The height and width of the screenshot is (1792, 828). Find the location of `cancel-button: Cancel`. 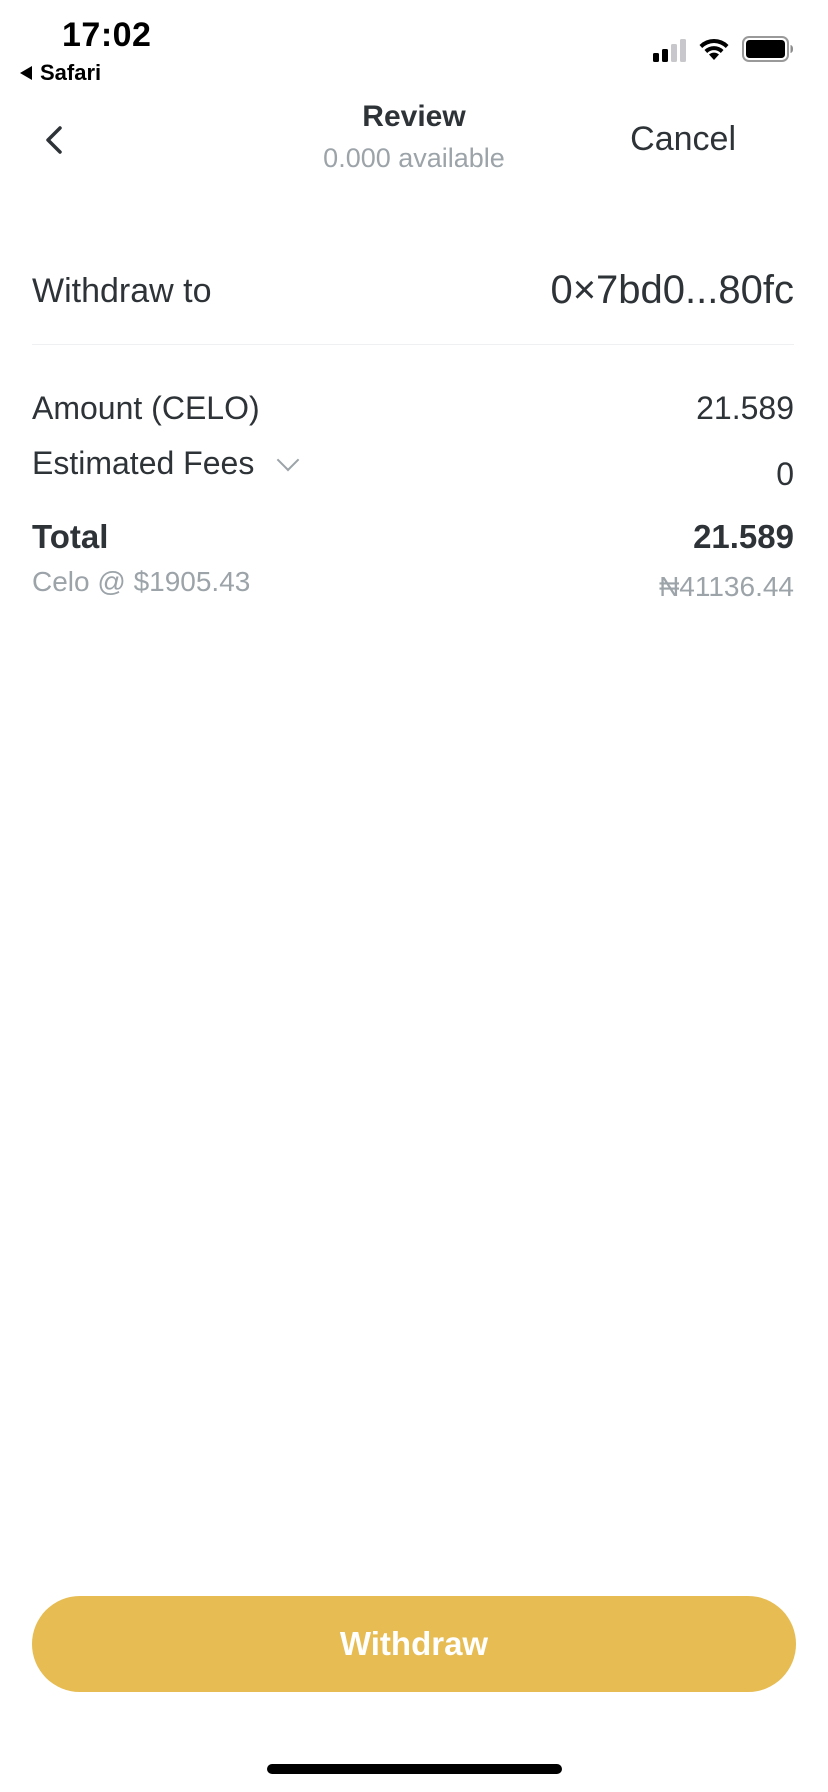

cancel-button: Cancel is located at coordinates (683, 139).